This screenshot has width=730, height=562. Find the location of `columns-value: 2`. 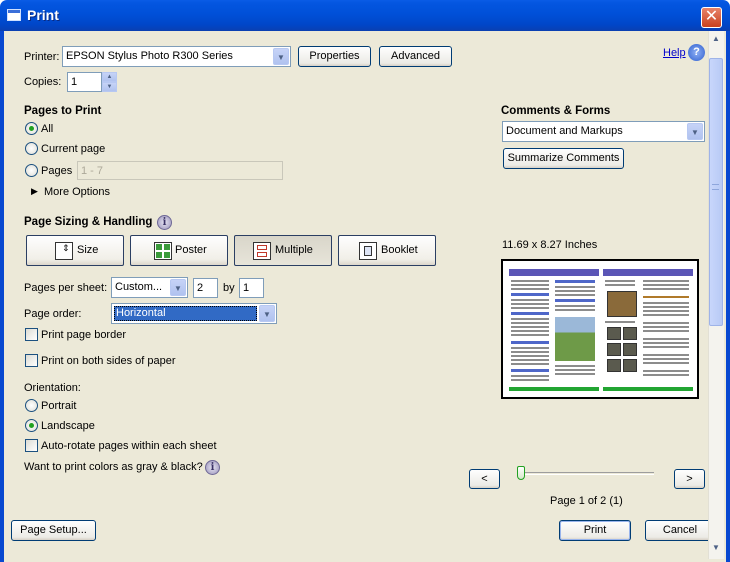

columns-value: 2 is located at coordinates (200, 288).